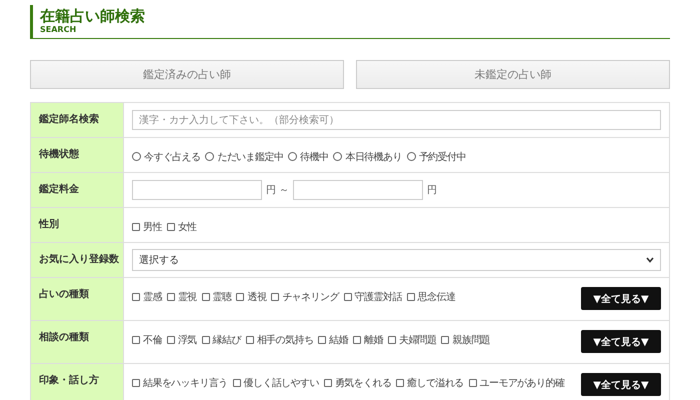 The width and height of the screenshot is (700, 400). What do you see at coordinates (275, 383) in the screenshot?
I see `checkbox-option: 優しく話しやすい` at bounding box center [275, 383].